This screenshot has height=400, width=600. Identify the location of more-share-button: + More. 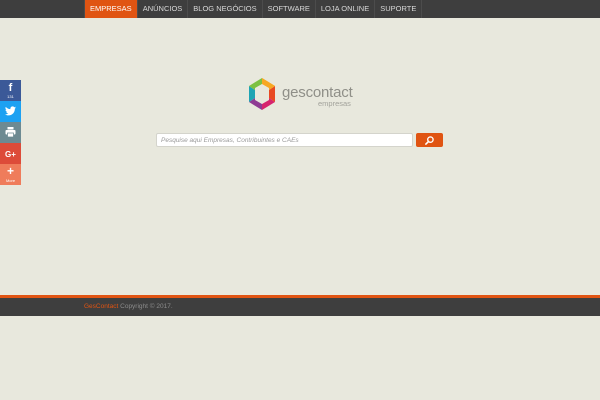
(10, 174).